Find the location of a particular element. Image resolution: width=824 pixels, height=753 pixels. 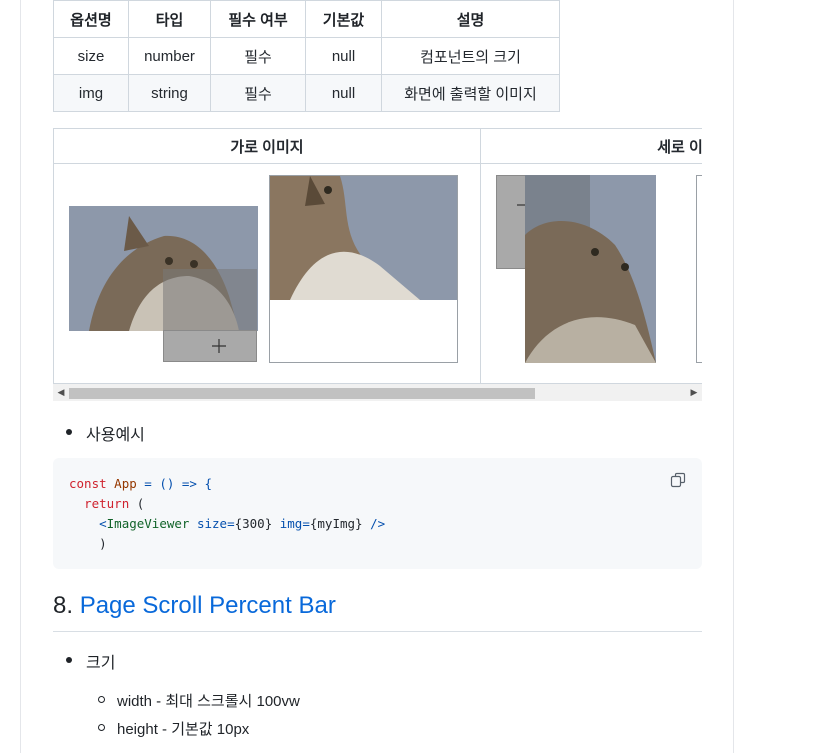

header-default: 기본값 is located at coordinates (343, 19).